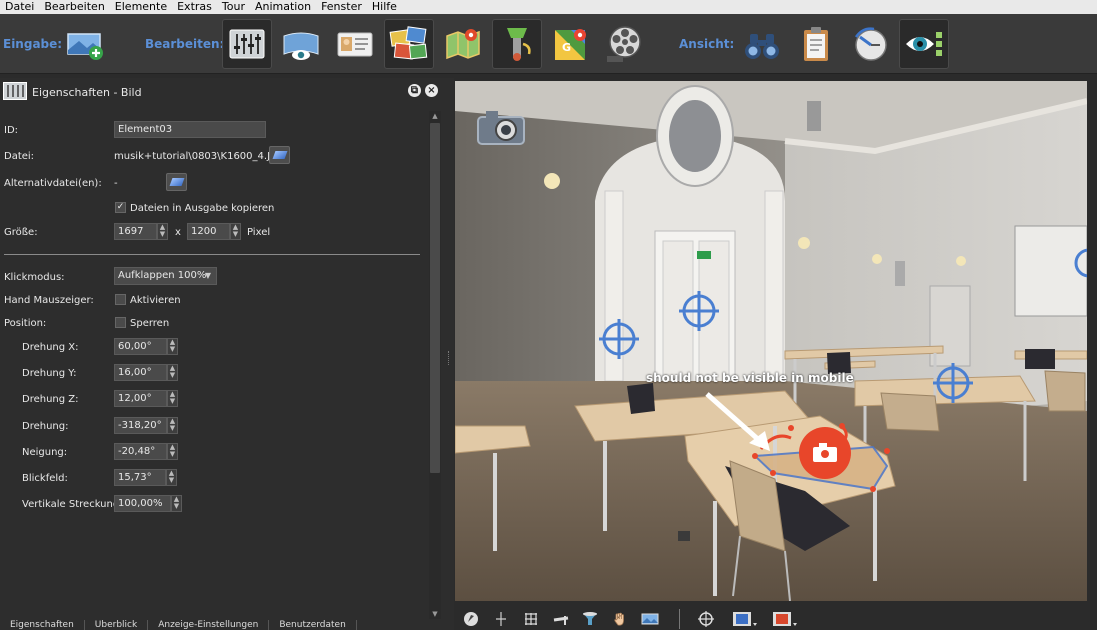 The image size is (1097, 630). I want to click on drehung-z-spinner: ▲ ▼, so click(172, 398).